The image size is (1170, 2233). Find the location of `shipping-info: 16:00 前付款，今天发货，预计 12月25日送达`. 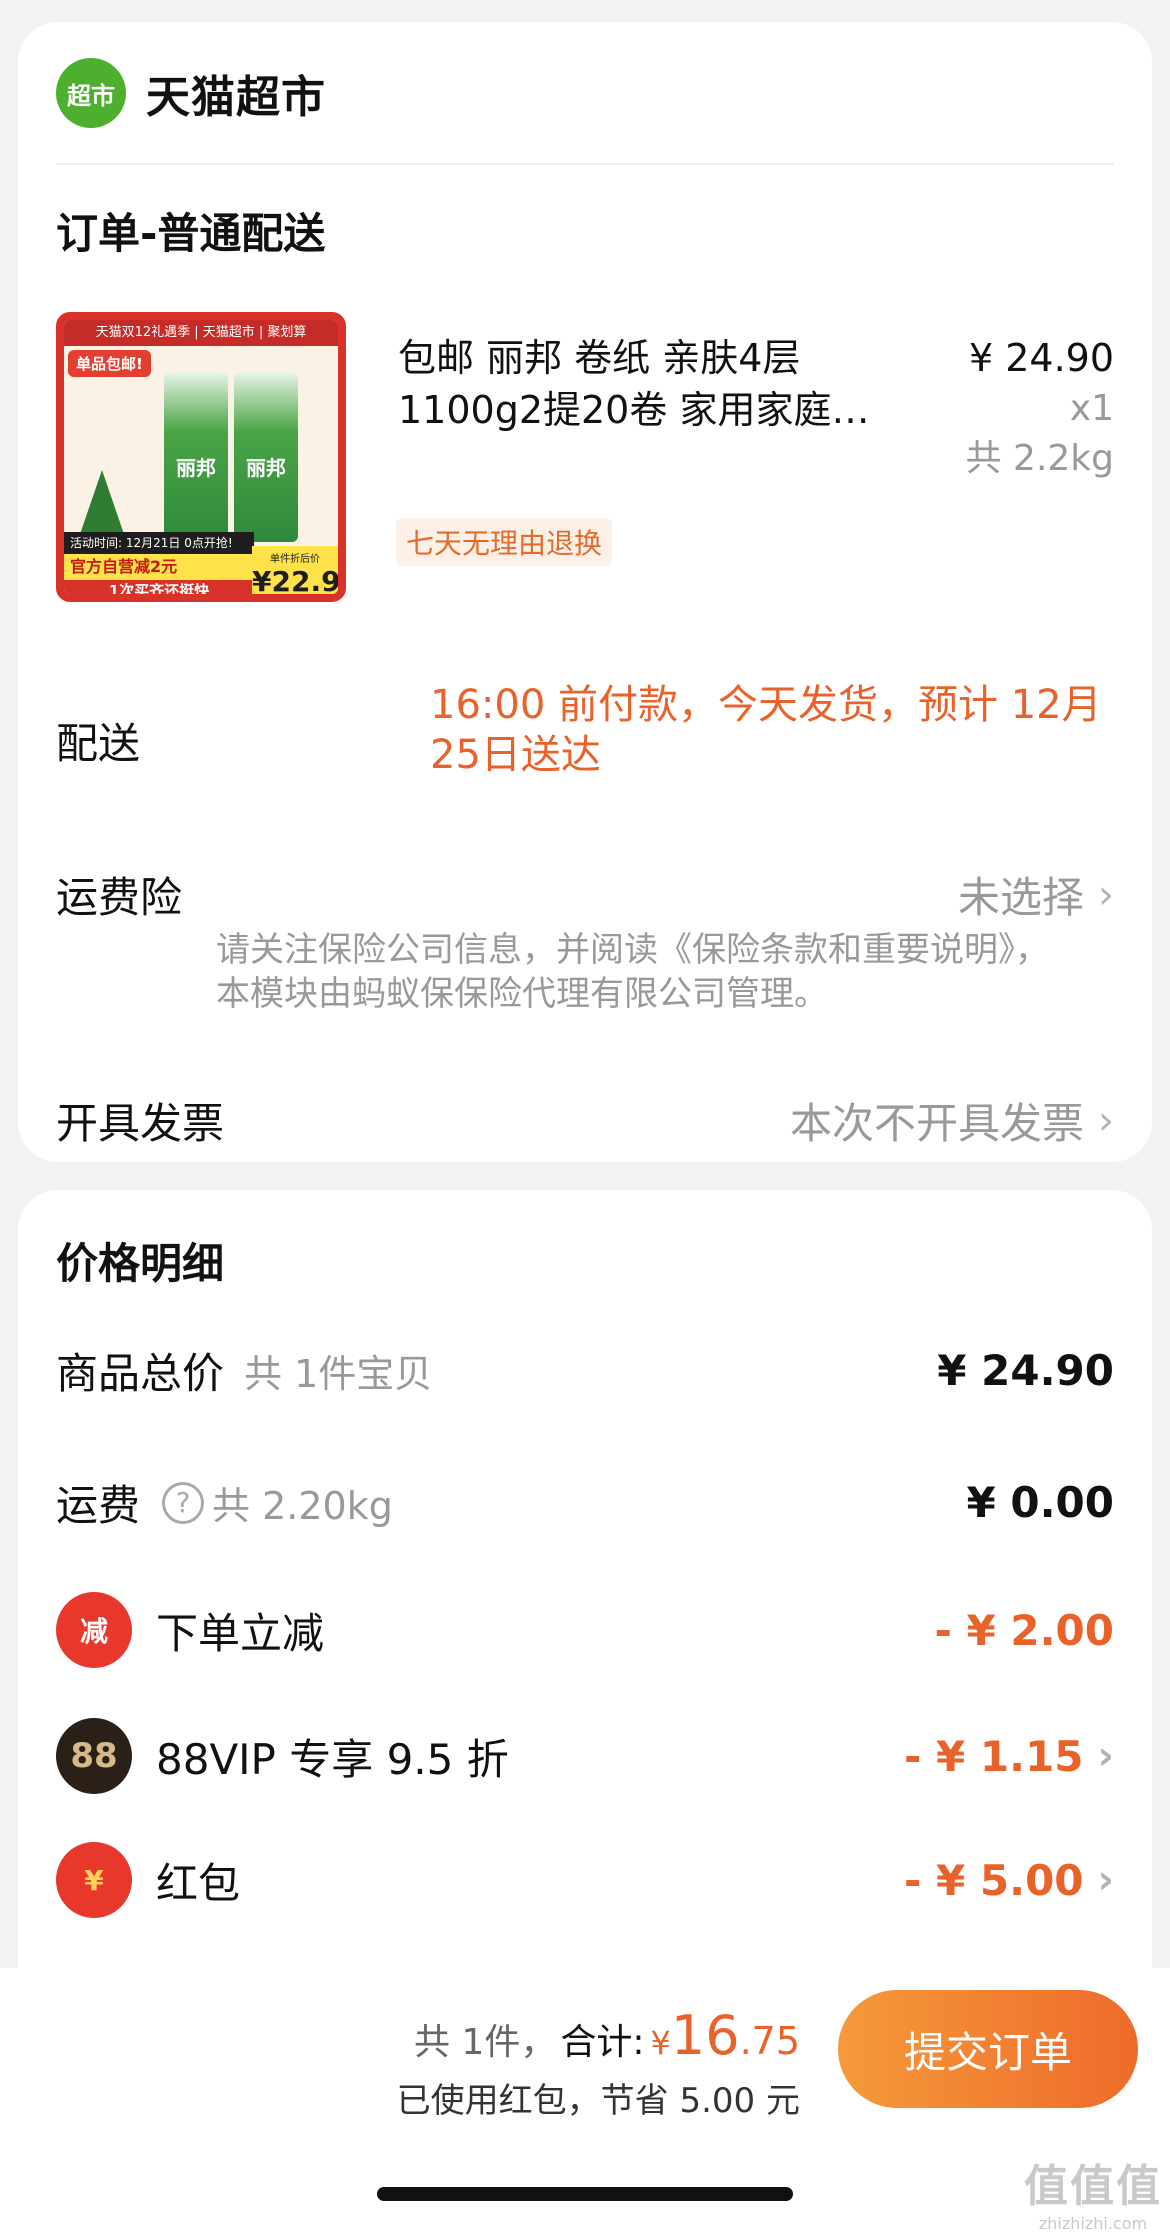

shipping-info: 16:00 前付款，今天发货，预计 12月25日送达 is located at coordinates (766, 730).